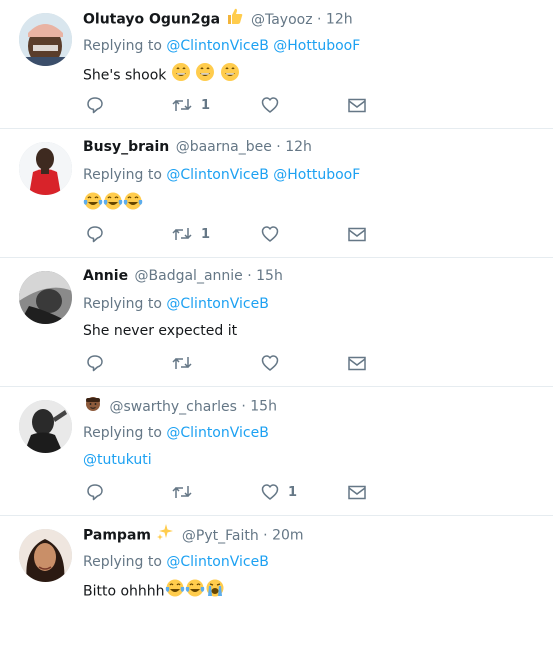  What do you see at coordinates (313, 202) in the screenshot?
I see `tweet-text` at bounding box center [313, 202].